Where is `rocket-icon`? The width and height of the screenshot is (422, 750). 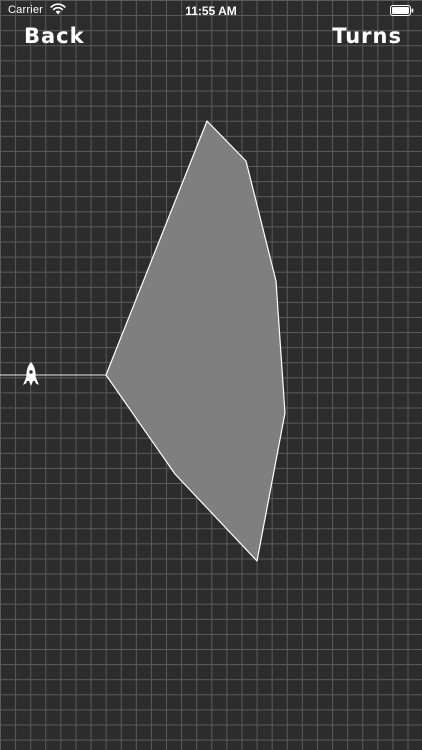
rocket-icon is located at coordinates (31, 374).